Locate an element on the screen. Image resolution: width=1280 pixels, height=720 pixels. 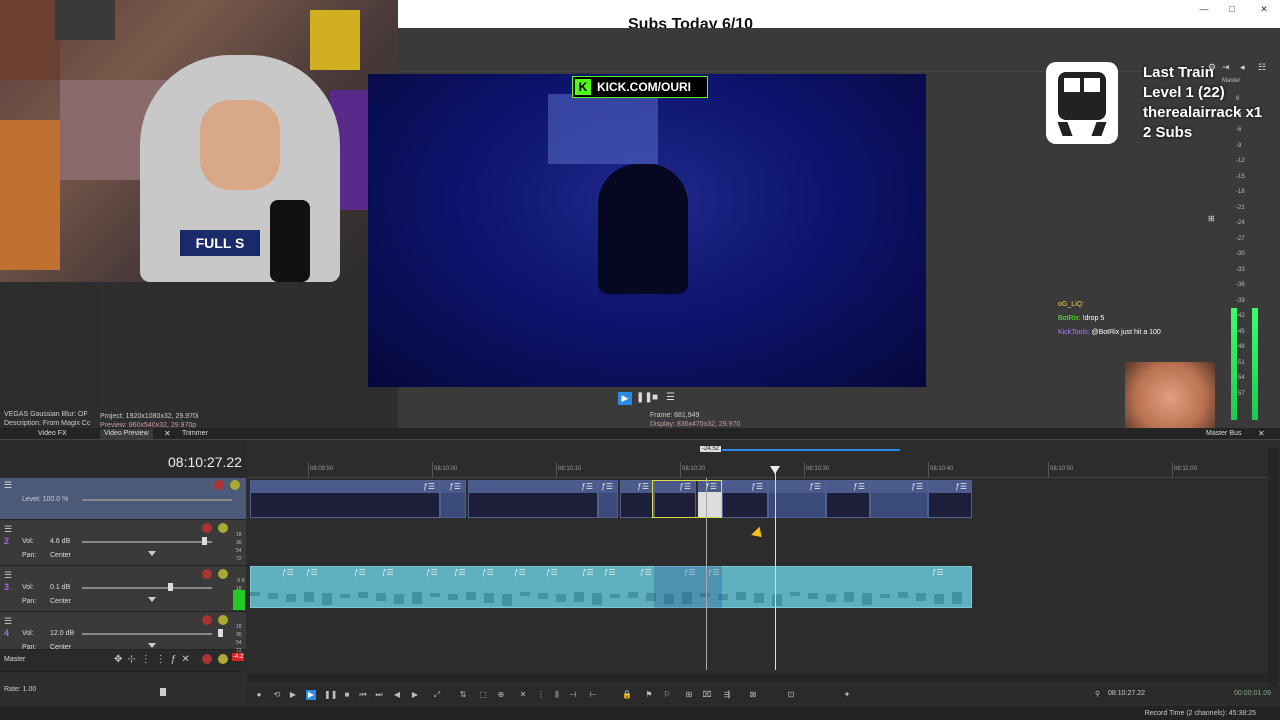
video-track-header: ☰ Level: 100.0 % is located at coordinates (123, 499).